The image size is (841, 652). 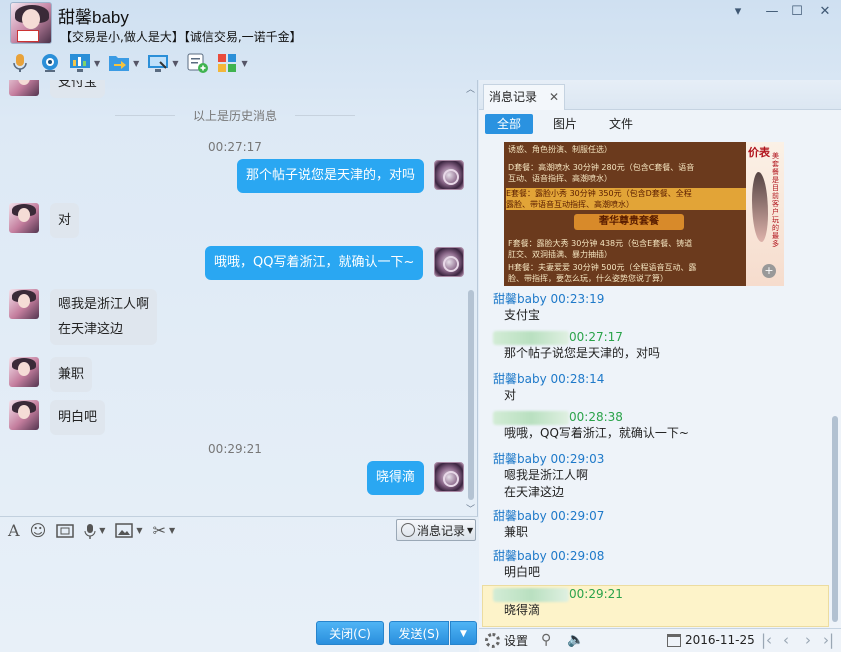 What do you see at coordinates (558, 603) in the screenshot?
I see `history-record: 00:29:21 晓得滴` at bounding box center [558, 603].